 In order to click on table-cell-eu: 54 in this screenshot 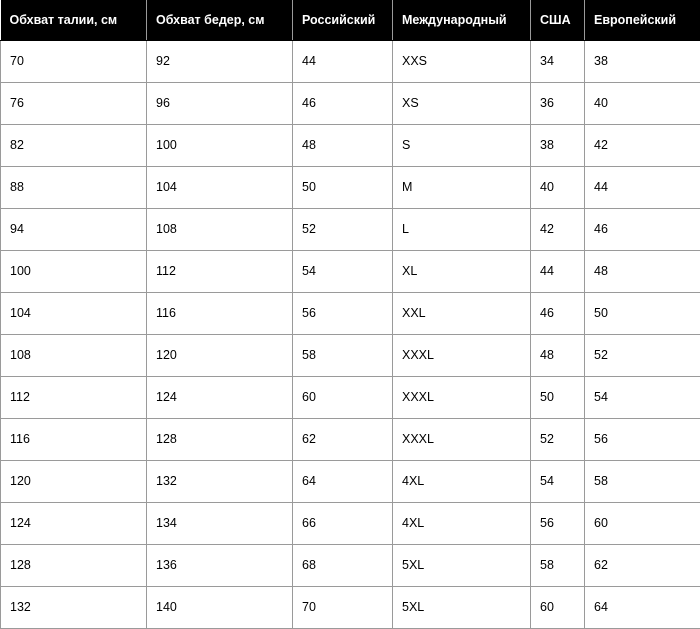, I will do `click(642, 398)`.